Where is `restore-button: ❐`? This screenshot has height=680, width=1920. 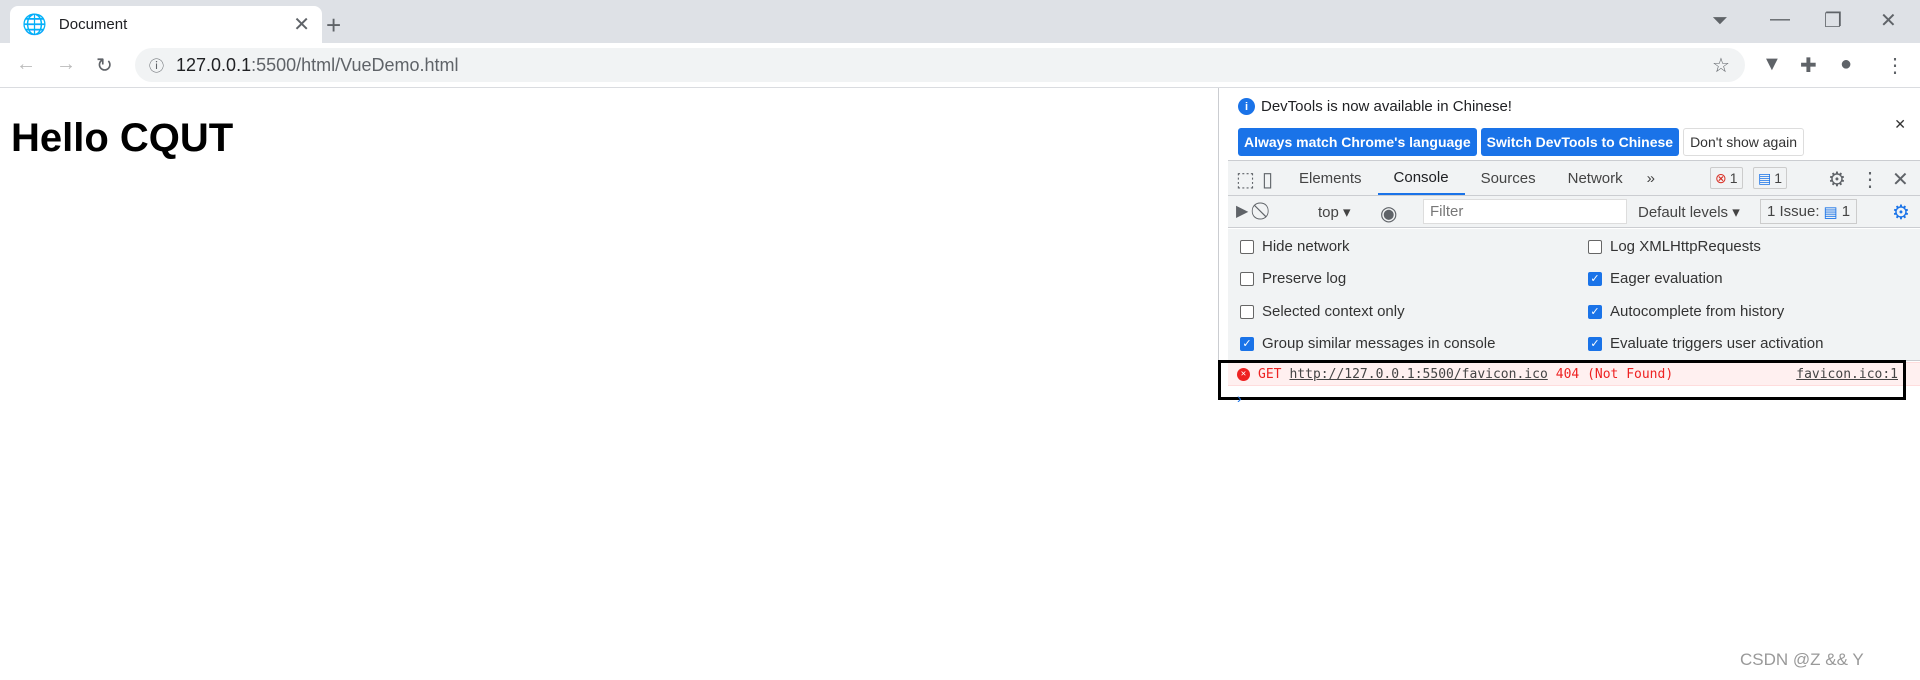 restore-button: ❐ is located at coordinates (1833, 20).